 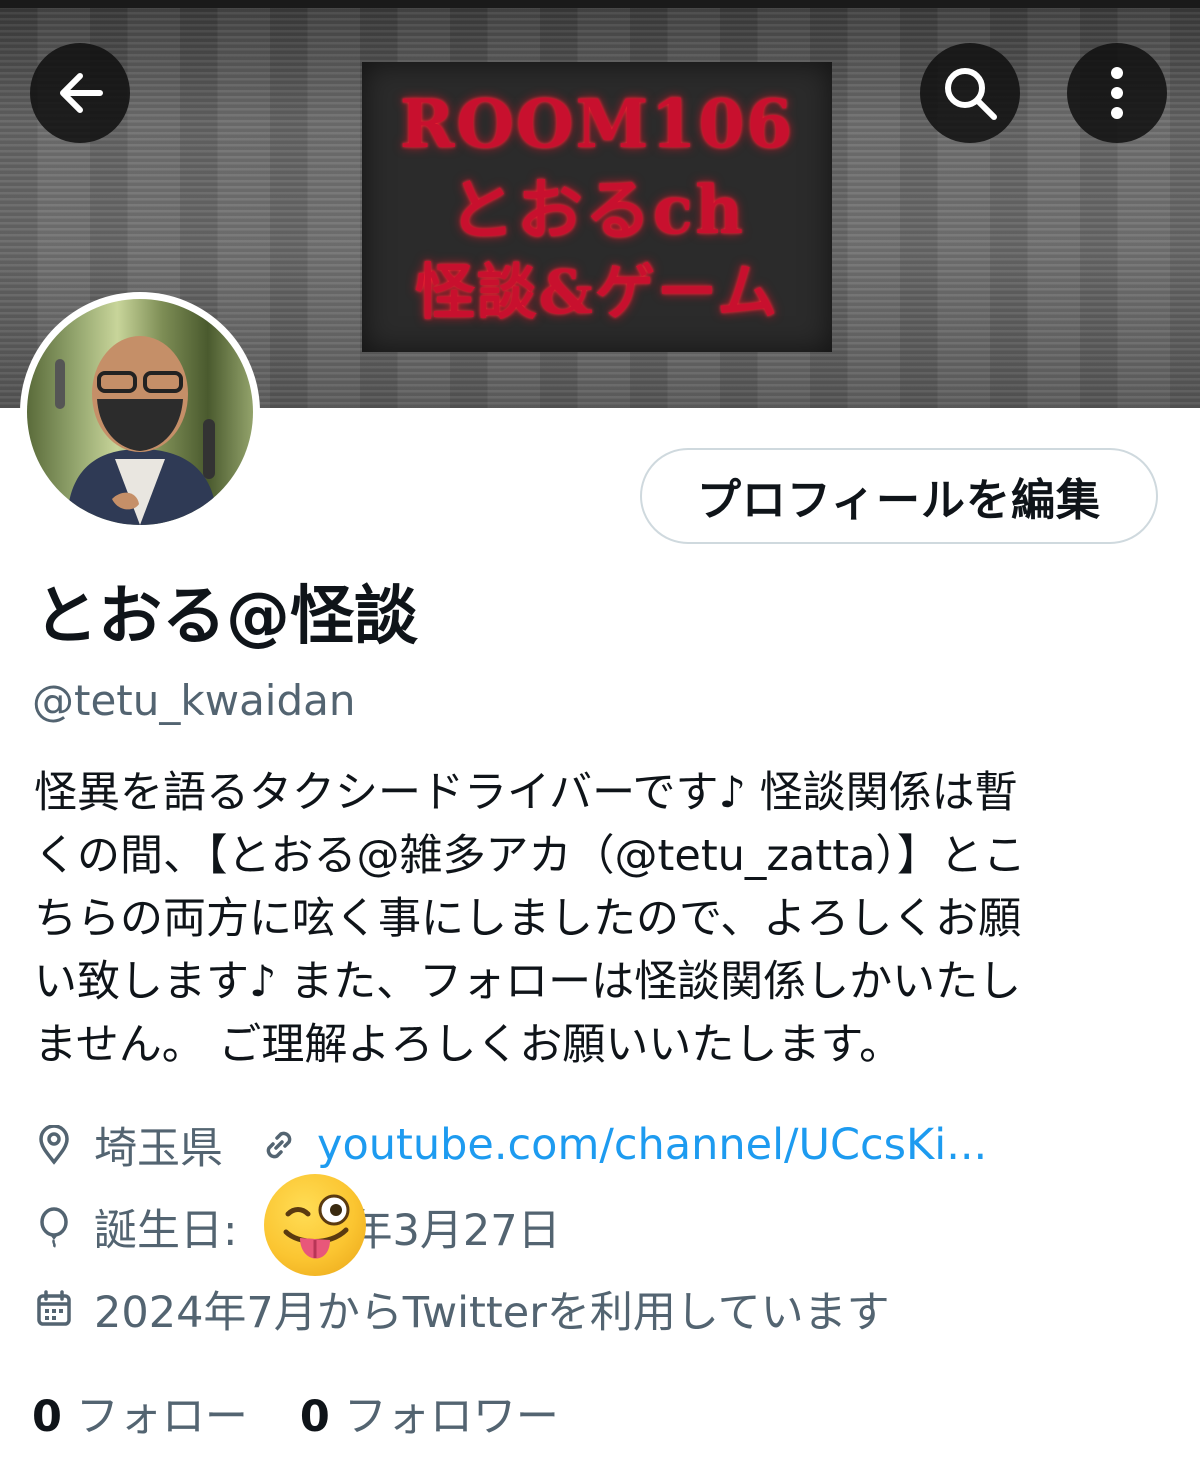 I want to click on bio-line: くの間、【とおる@雑多アカ（@tetu_zatta）】とこ, so click(x=530, y=856).